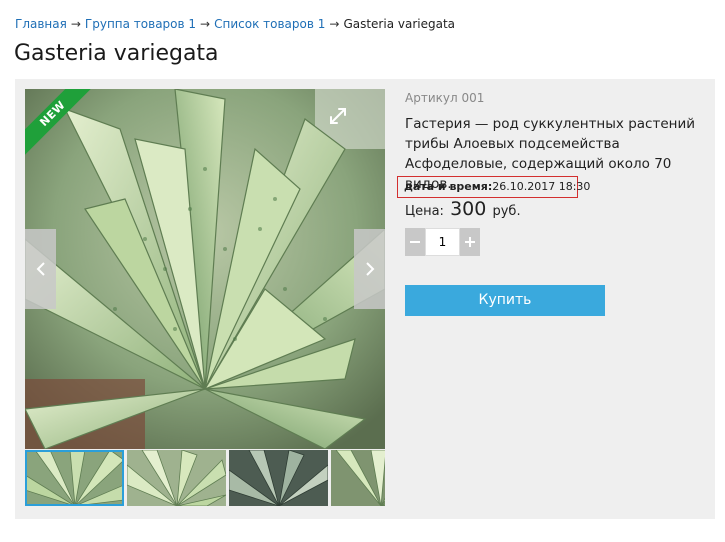 The width and height of the screenshot is (725, 542). I want to click on page-title: Gasteria variegata, so click(116, 53).